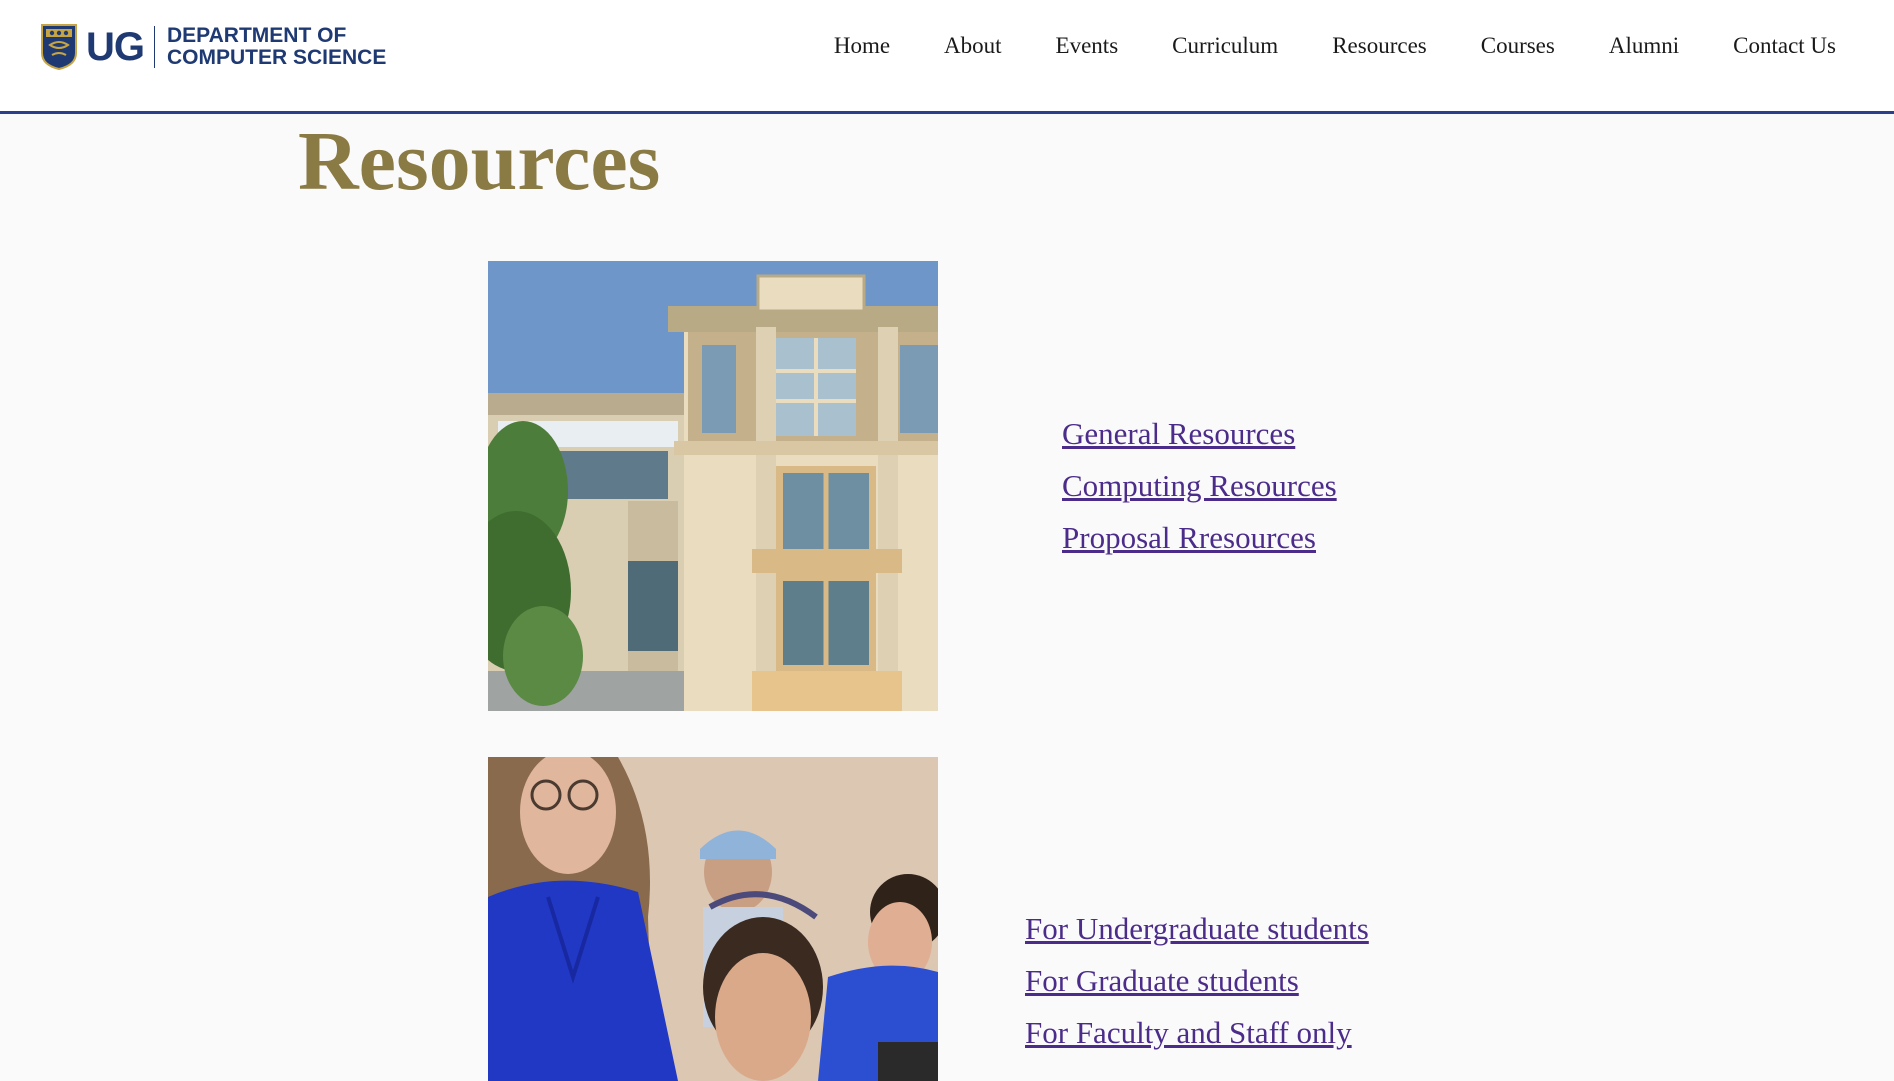  I want to click on general-resources-link: General Resources, so click(1199, 434).